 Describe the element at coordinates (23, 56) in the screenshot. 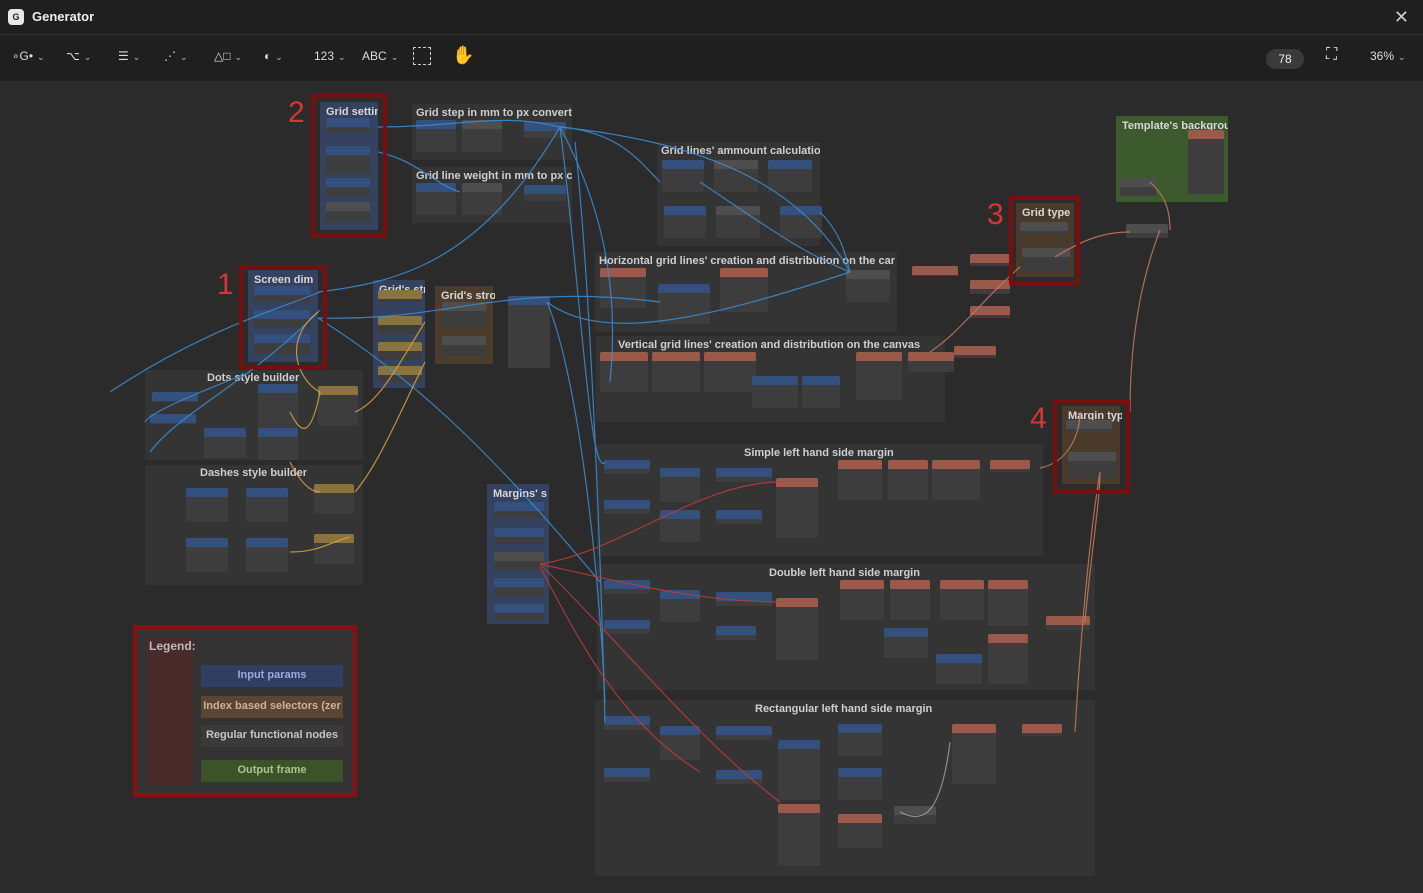

I see `layers-icon: ∘G•` at that location.